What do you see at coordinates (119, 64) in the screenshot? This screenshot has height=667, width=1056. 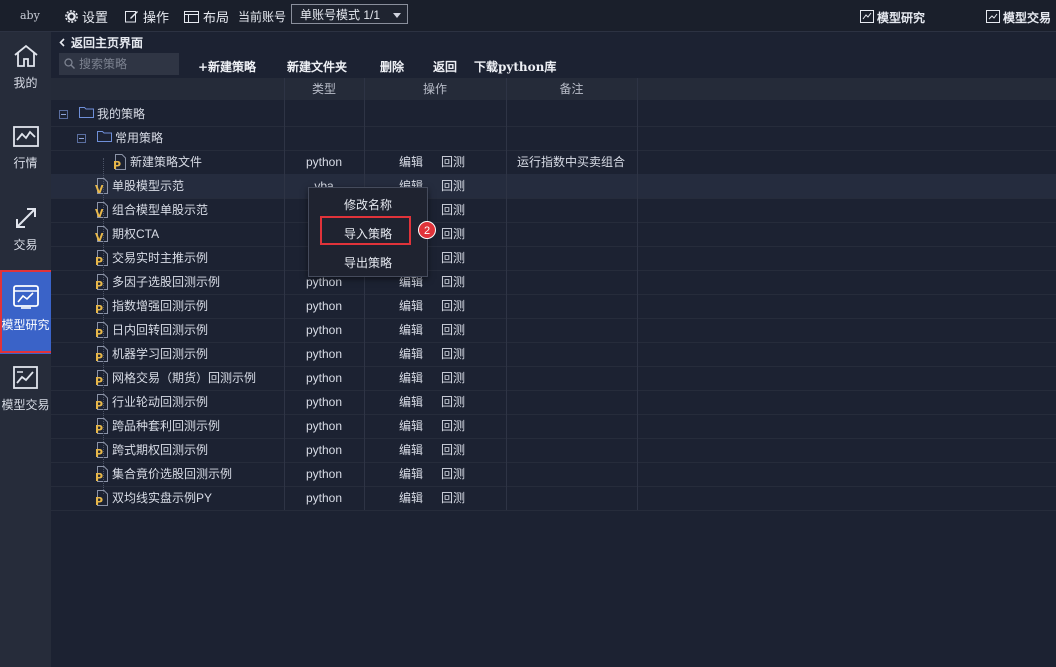 I see `search-input: 搜索策略` at bounding box center [119, 64].